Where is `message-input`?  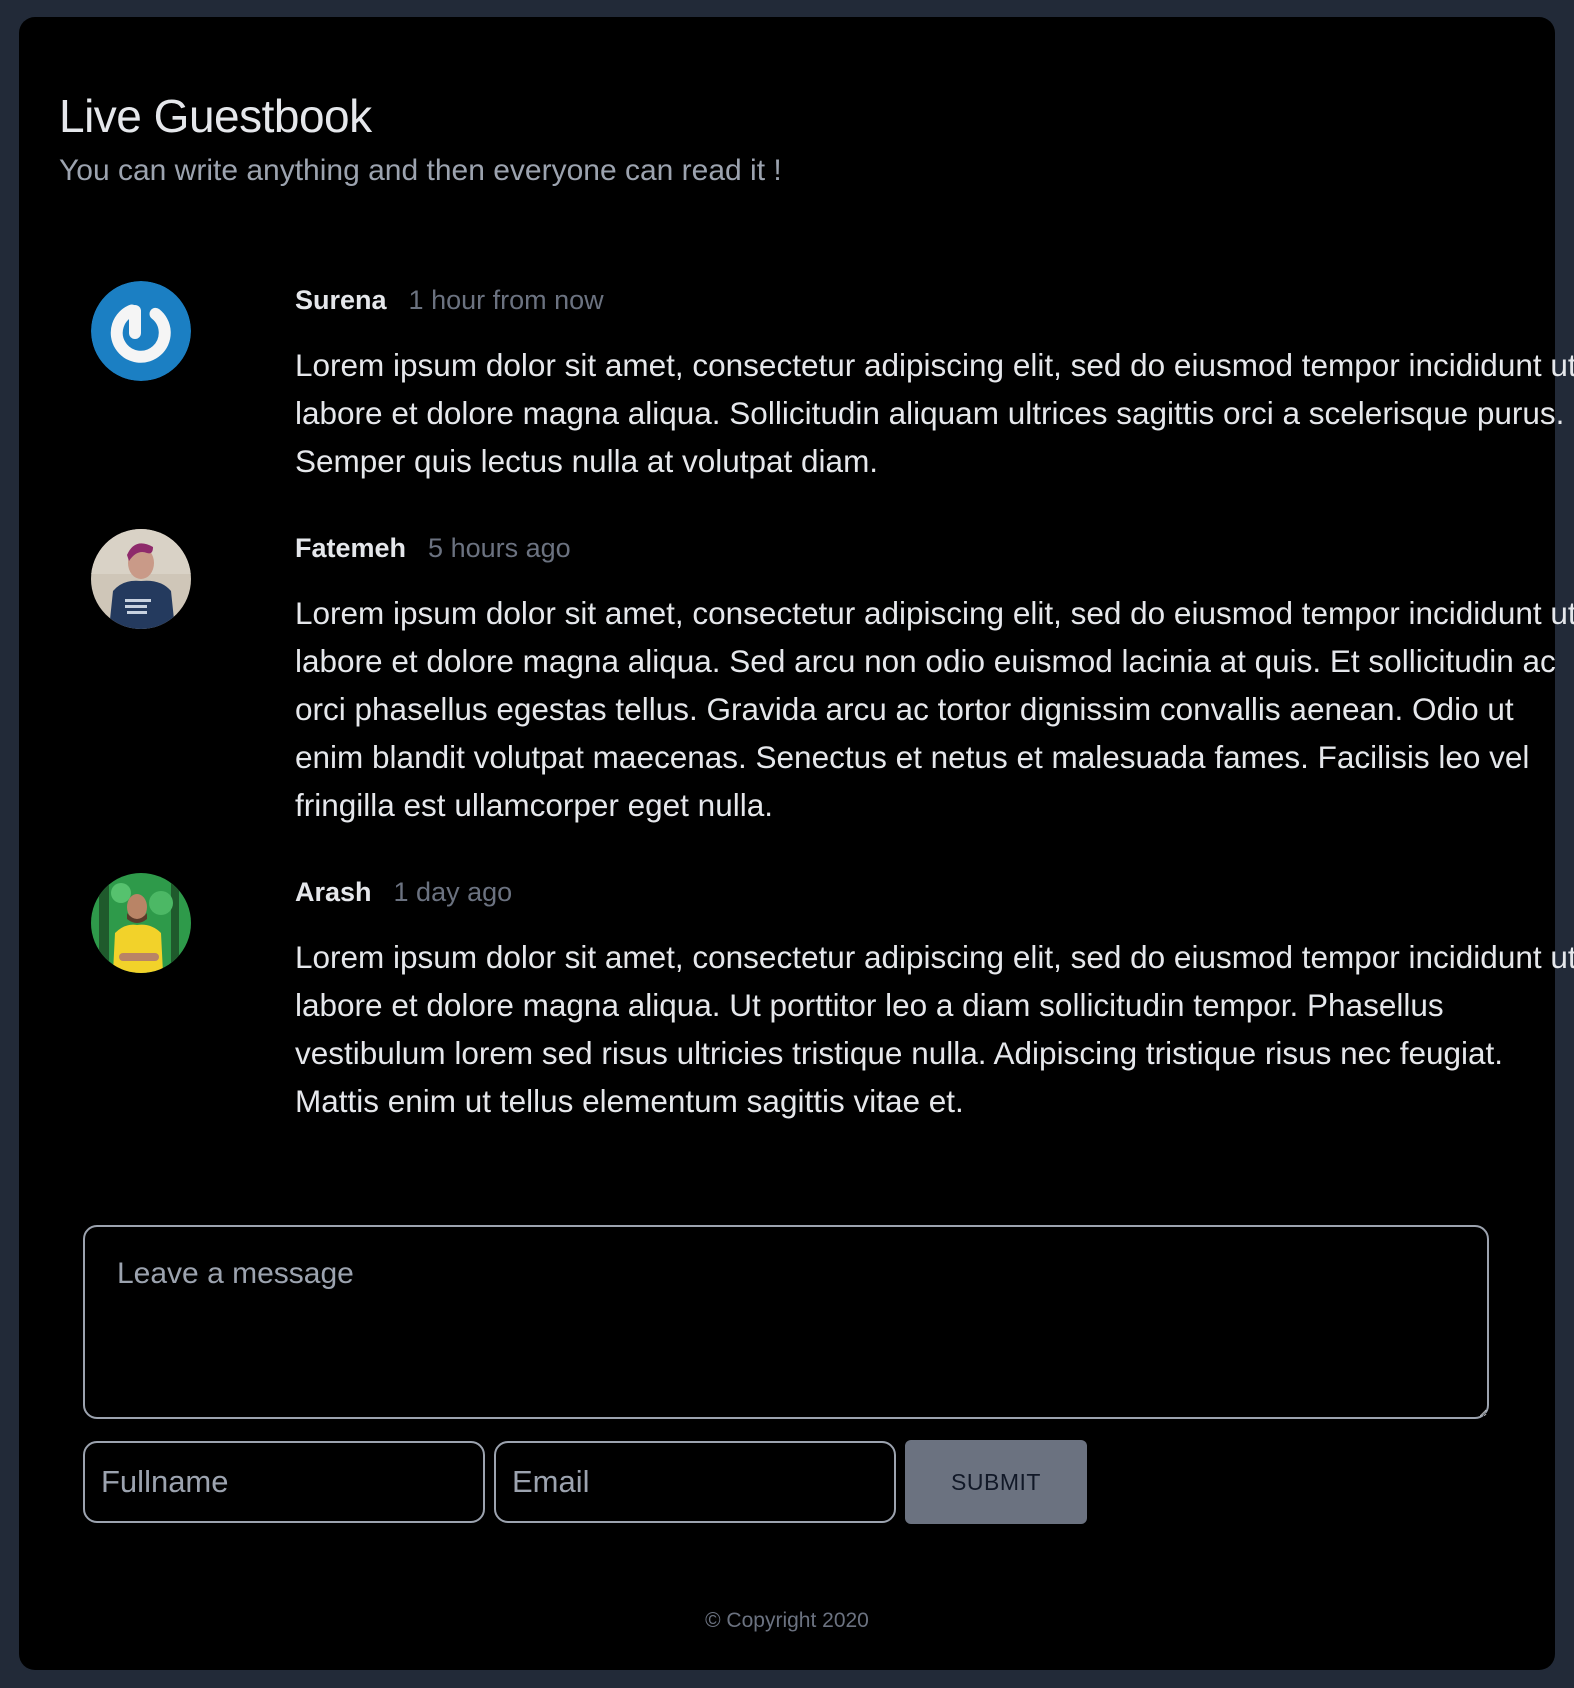 message-input is located at coordinates (786, 1322).